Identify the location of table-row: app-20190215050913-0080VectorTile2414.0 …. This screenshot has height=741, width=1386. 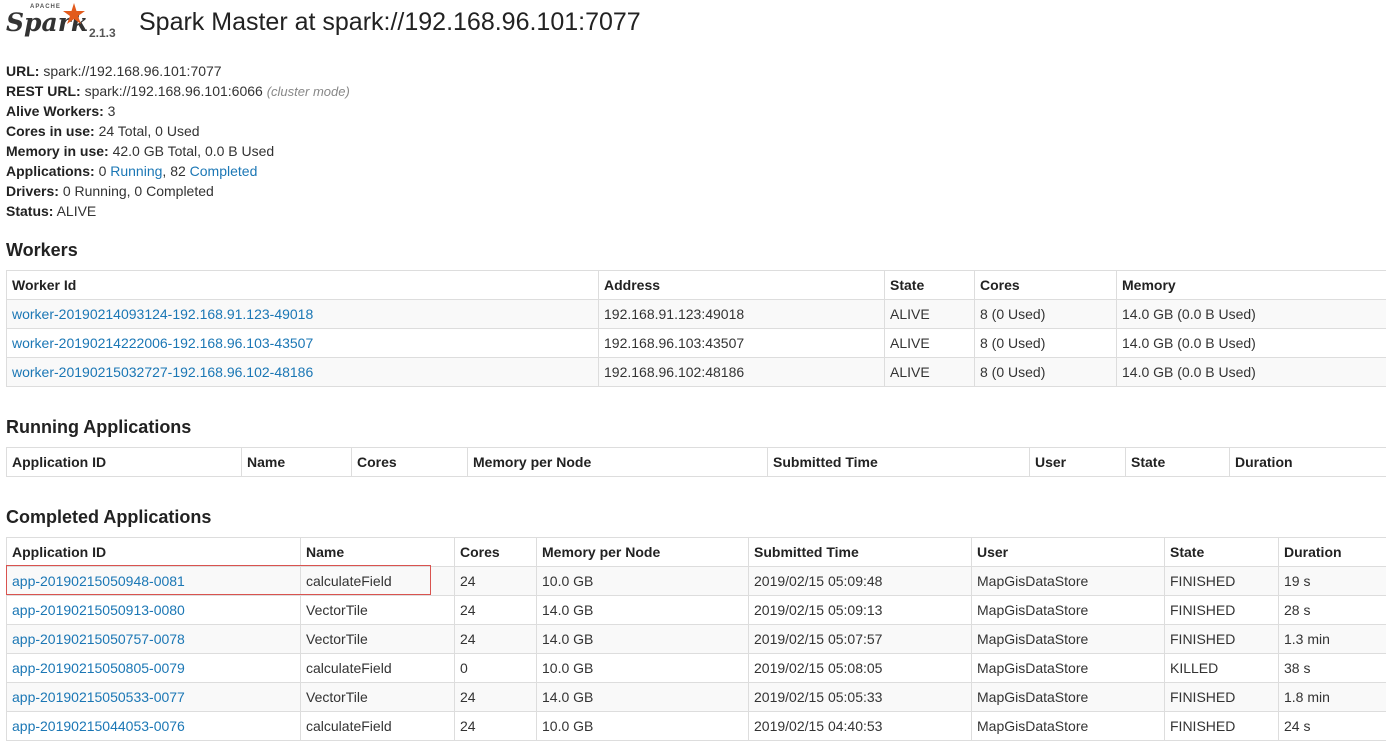
(696, 610).